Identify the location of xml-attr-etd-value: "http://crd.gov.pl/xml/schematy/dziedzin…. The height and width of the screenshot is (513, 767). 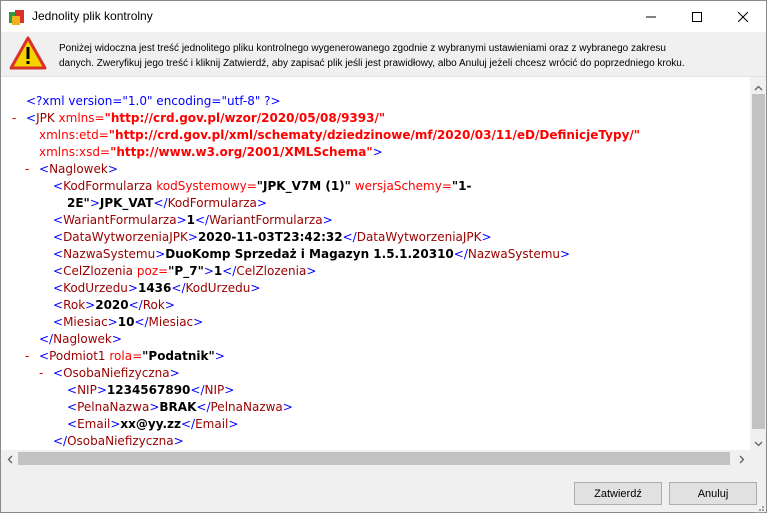
(374, 135).